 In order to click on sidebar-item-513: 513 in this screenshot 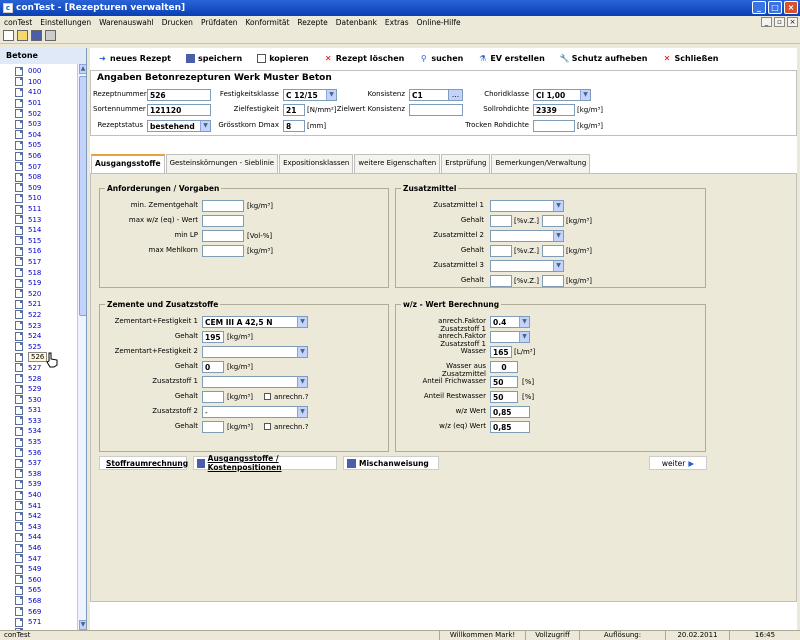, I will do `click(23, 219)`.